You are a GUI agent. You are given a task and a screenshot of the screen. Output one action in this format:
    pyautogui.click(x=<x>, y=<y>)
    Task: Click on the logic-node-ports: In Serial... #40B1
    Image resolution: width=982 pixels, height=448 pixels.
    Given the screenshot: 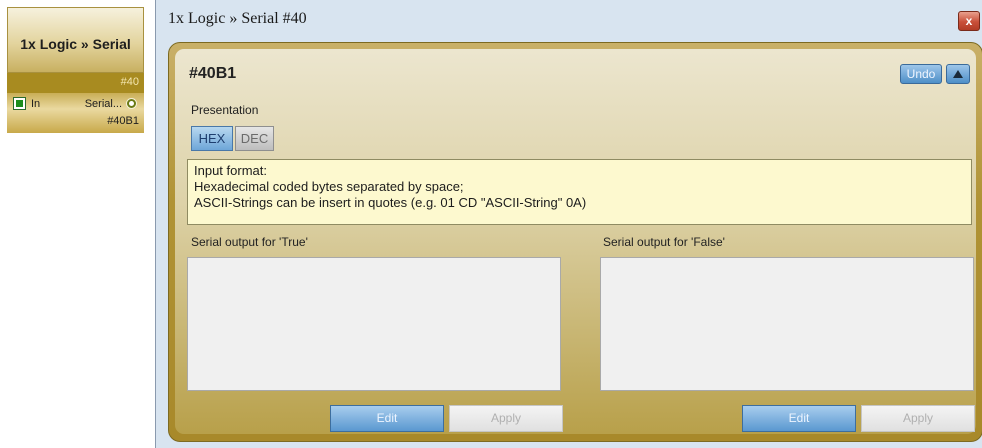 What is the action you would take?
    pyautogui.click(x=75, y=113)
    